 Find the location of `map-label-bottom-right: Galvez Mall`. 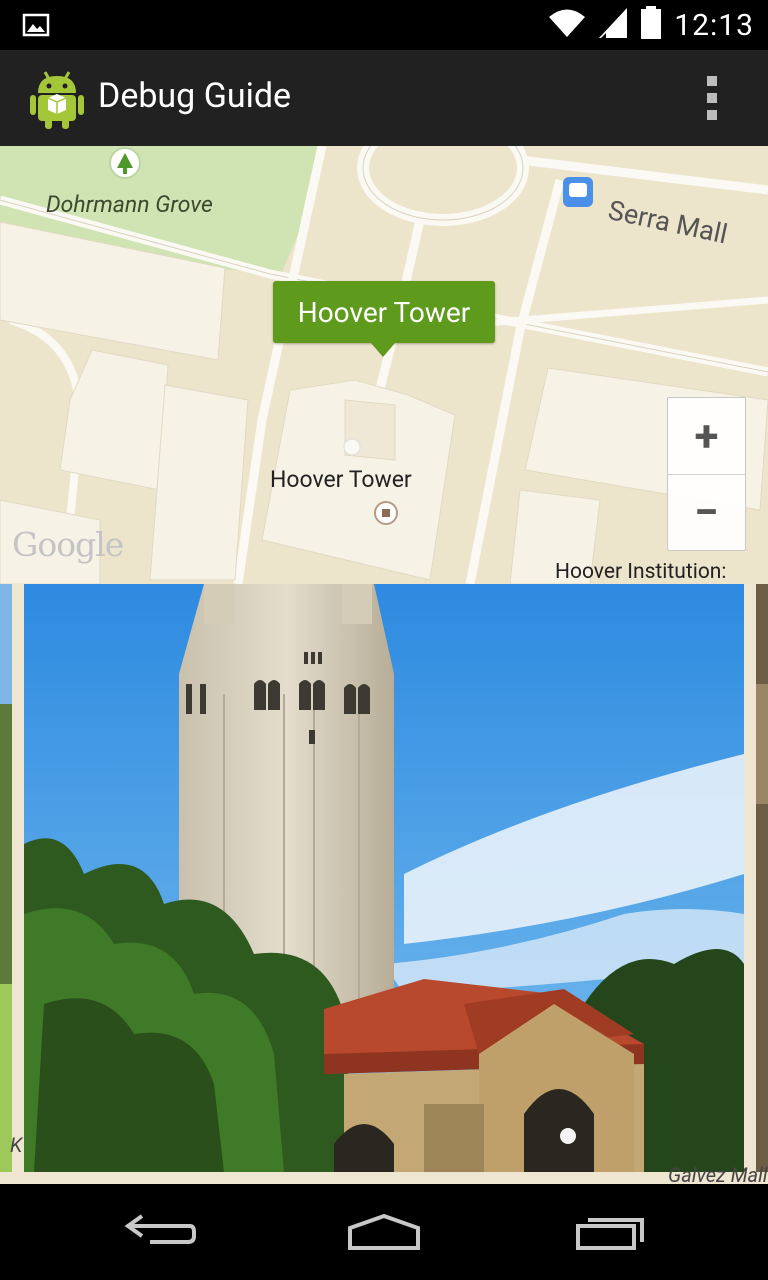

map-label-bottom-right: Galvez Mall is located at coordinates (718, 1175).